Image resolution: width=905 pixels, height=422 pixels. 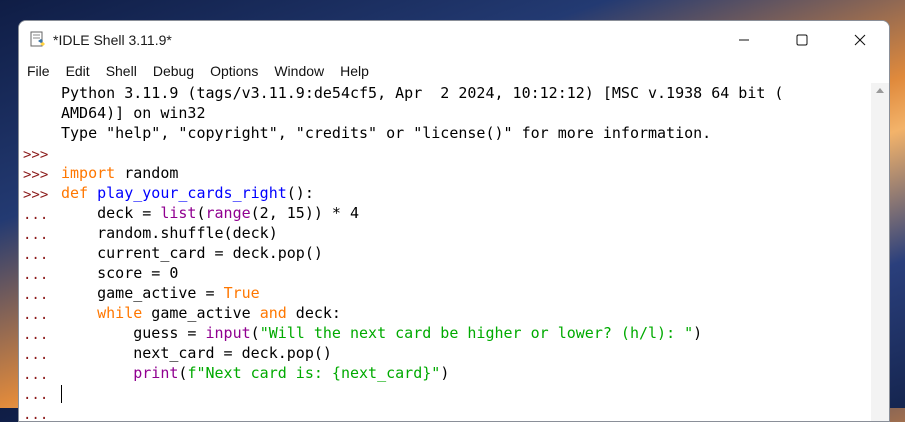 I want to click on menu-help: Help, so click(x=354, y=71).